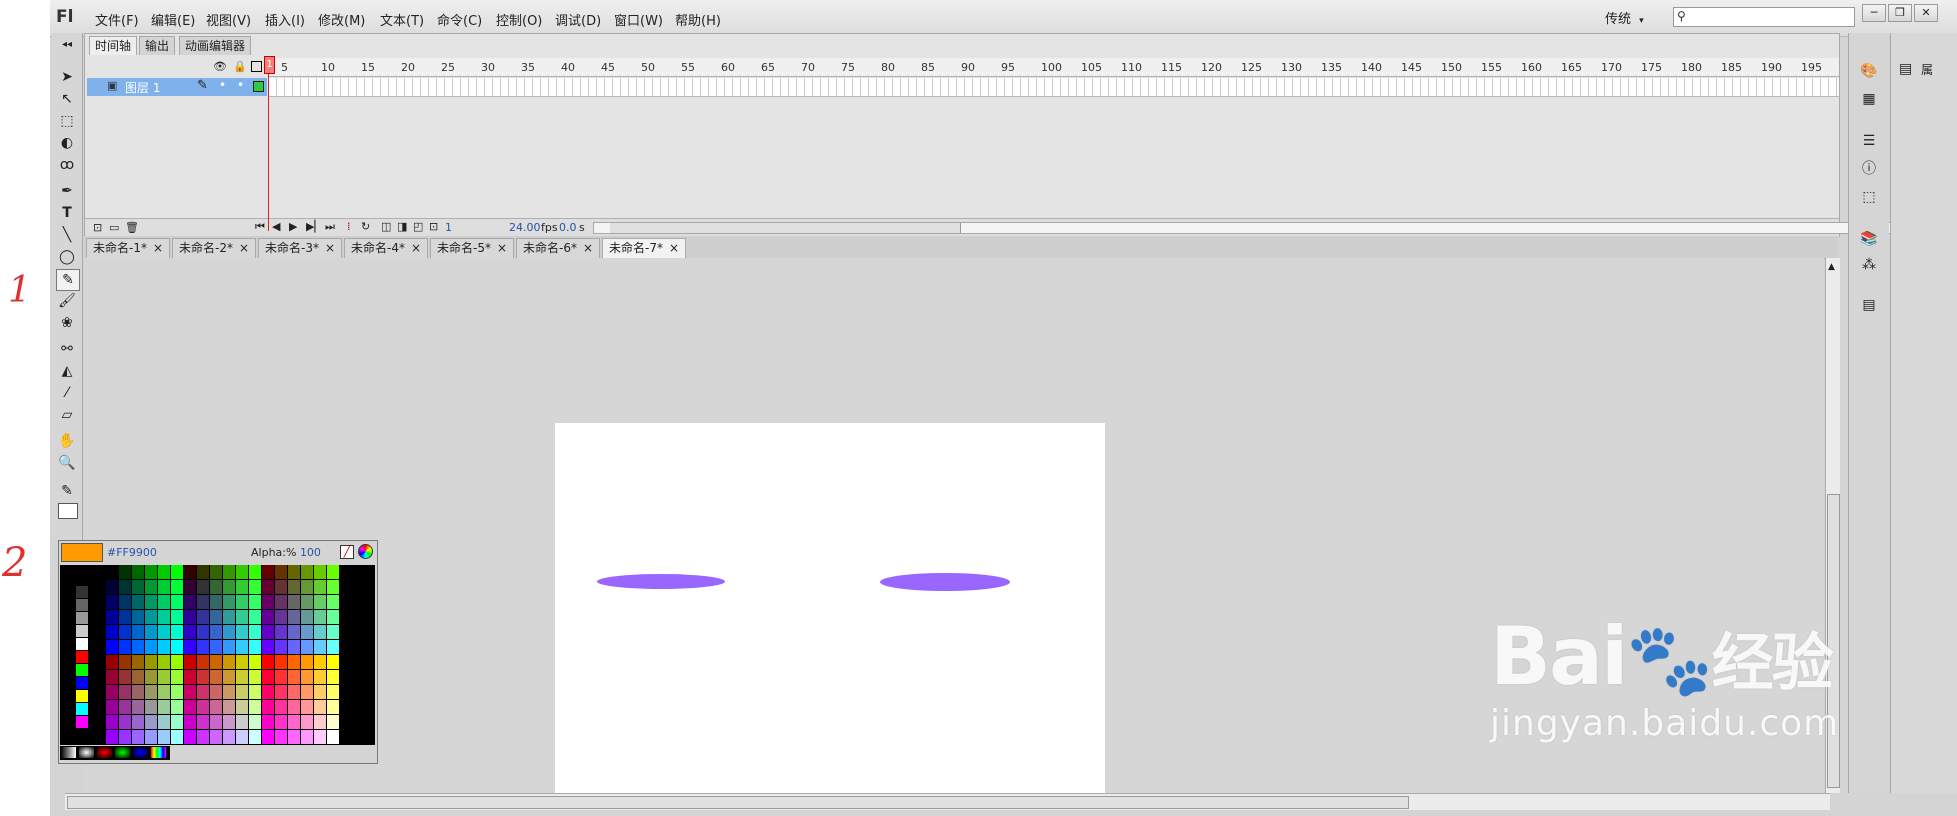  Describe the element at coordinates (67, 323) in the screenshot. I see `deco-tool-icon: ❀` at that location.